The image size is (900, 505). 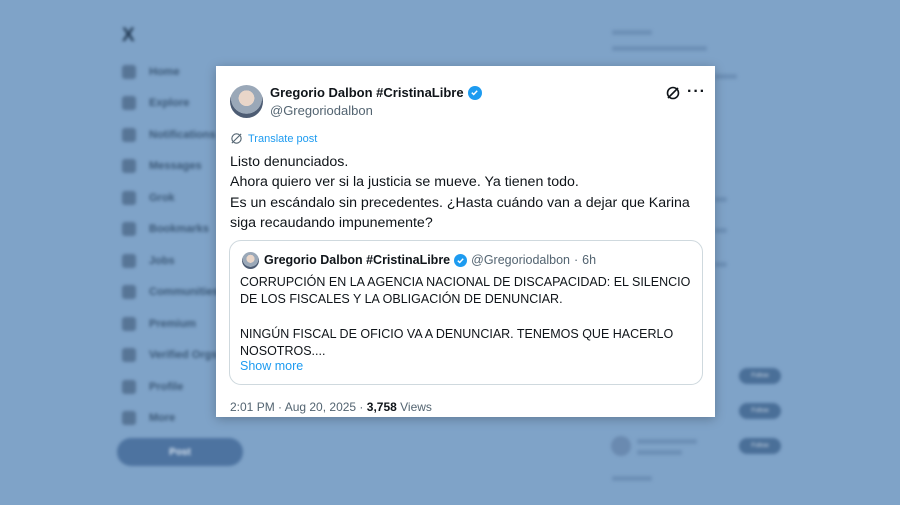 What do you see at coordinates (129, 134) in the screenshot?
I see `bell-icon` at bounding box center [129, 134].